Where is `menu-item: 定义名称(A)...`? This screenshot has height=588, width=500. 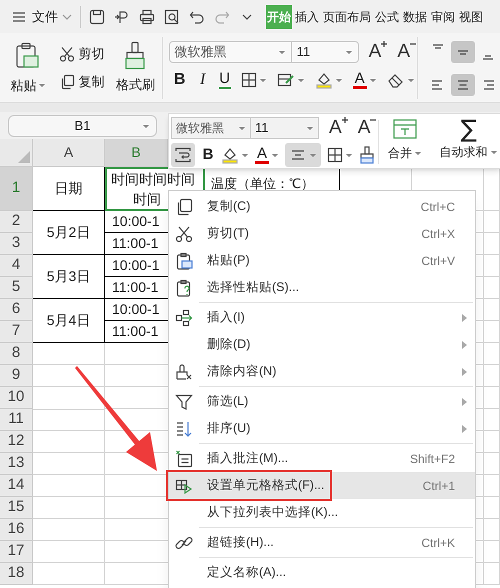
menu-item: 定义名称(A)... is located at coordinates (322, 572).